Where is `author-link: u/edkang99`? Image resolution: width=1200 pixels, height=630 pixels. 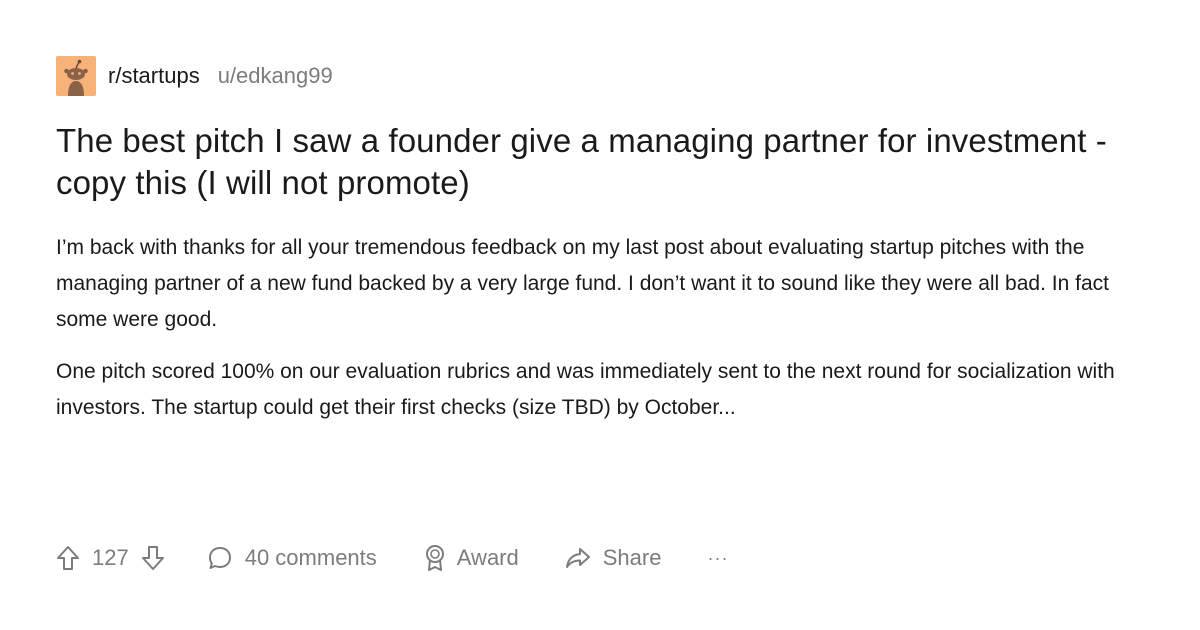 author-link: u/edkang99 is located at coordinates (275, 76).